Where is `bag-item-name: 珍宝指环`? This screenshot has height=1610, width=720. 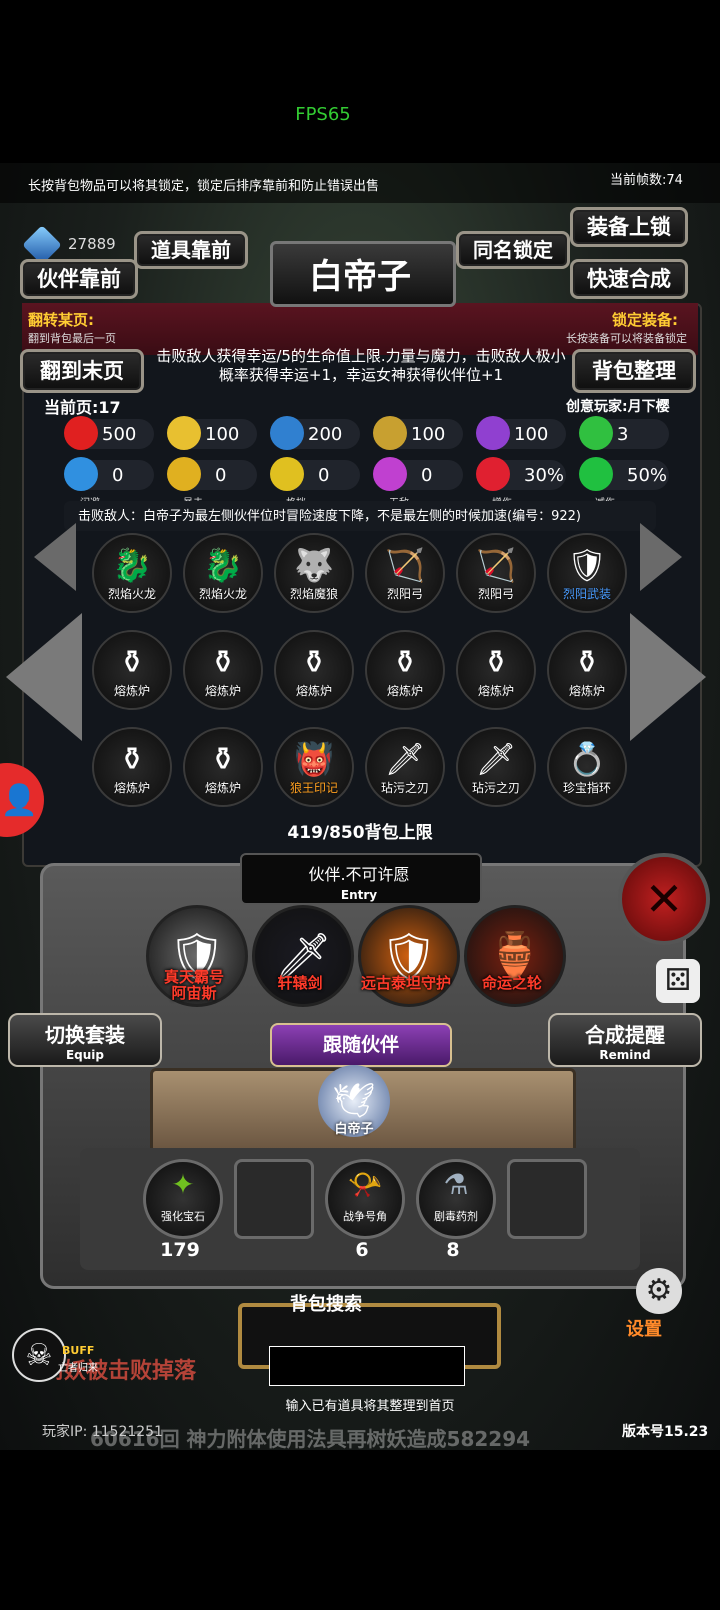
bag-item-name: 珍宝指环 is located at coordinates (586, 788).